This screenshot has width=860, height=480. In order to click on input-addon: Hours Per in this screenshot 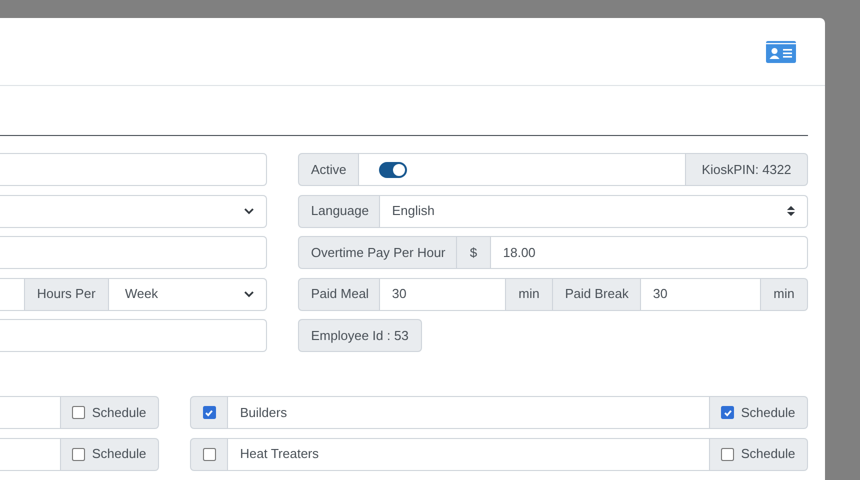, I will do `click(67, 294)`.